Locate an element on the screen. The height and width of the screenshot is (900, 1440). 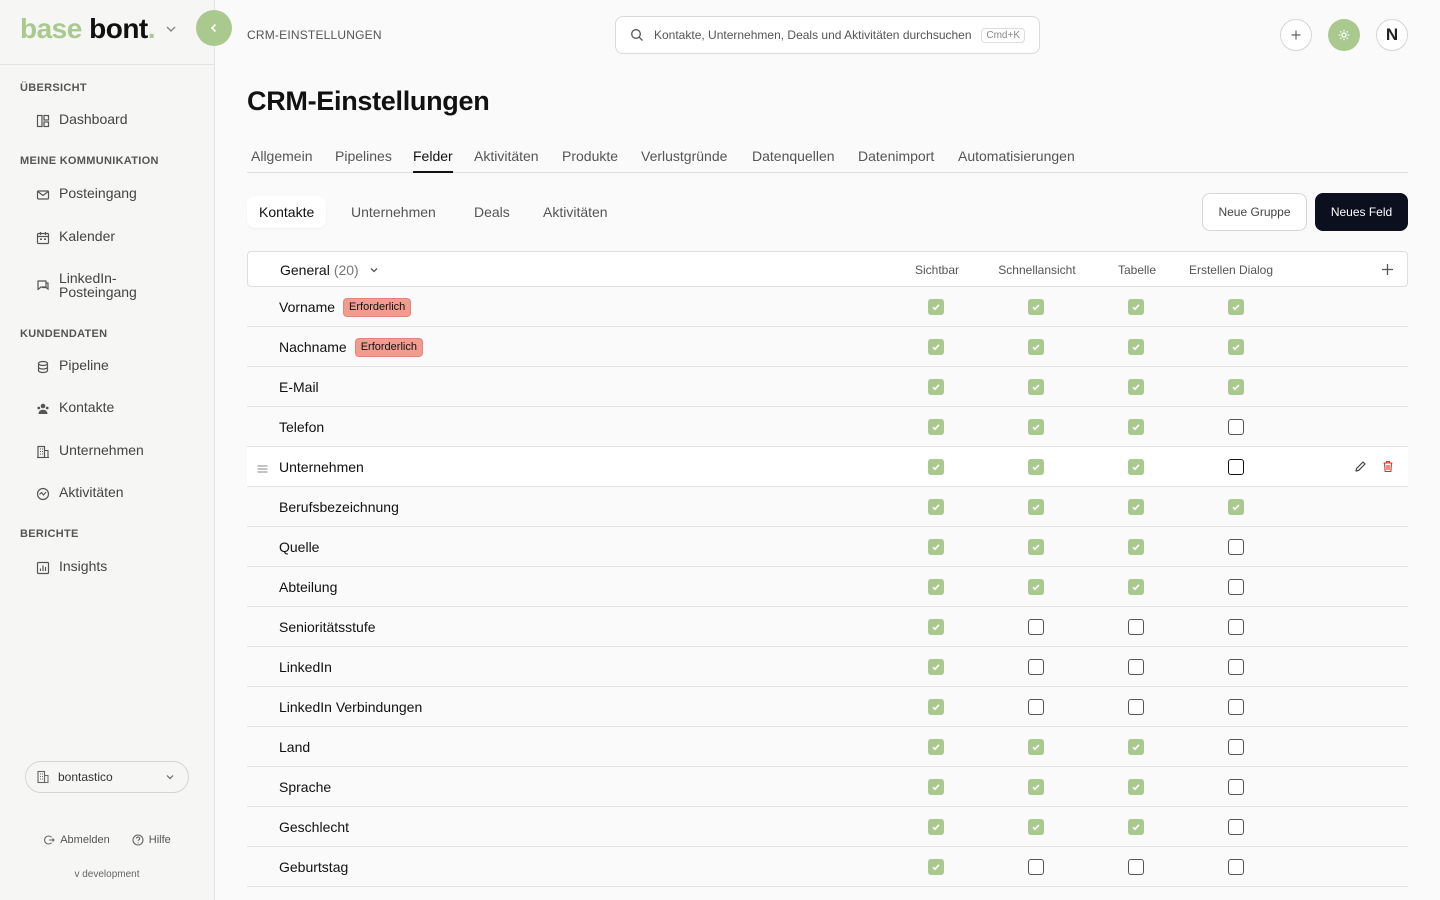
table-row: Unternehmen is located at coordinates (827, 467).